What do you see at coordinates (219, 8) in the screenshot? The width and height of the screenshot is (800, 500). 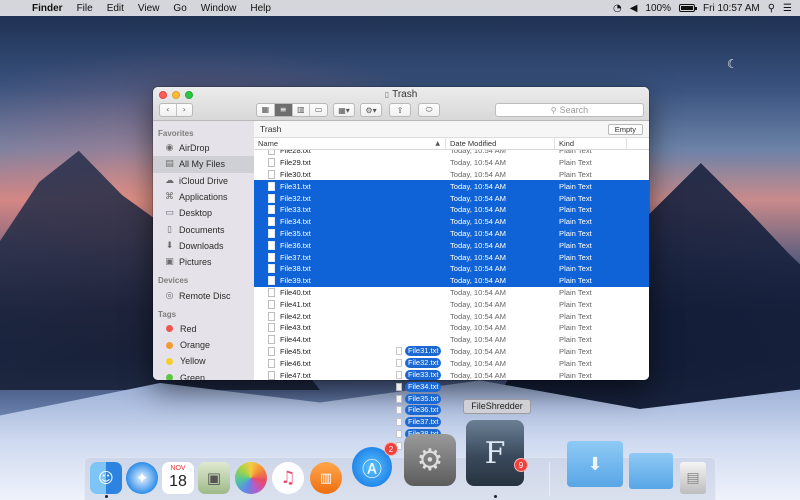 I see `menu-window: Window` at bounding box center [219, 8].